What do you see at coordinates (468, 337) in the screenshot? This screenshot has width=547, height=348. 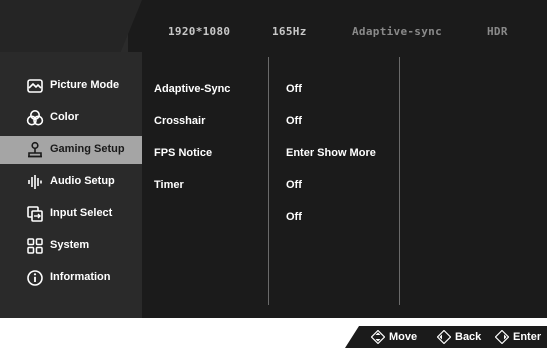 I see `back-hint: Back` at bounding box center [468, 337].